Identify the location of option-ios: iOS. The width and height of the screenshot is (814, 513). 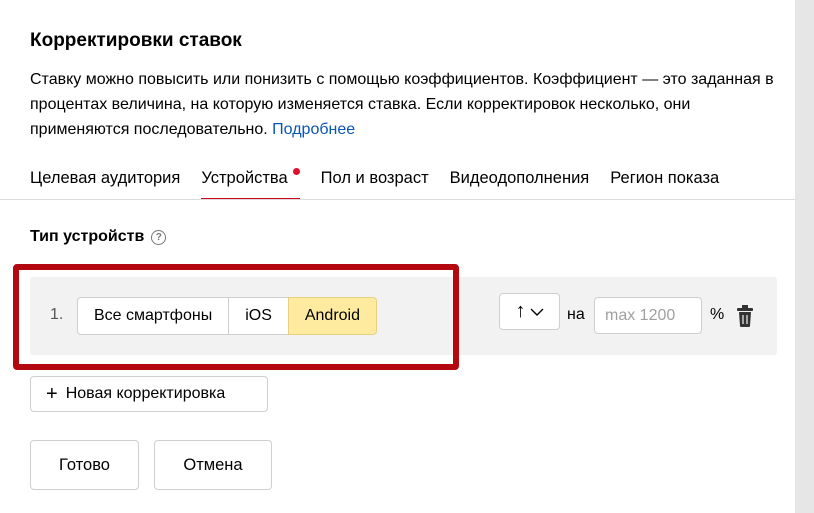
(258, 316).